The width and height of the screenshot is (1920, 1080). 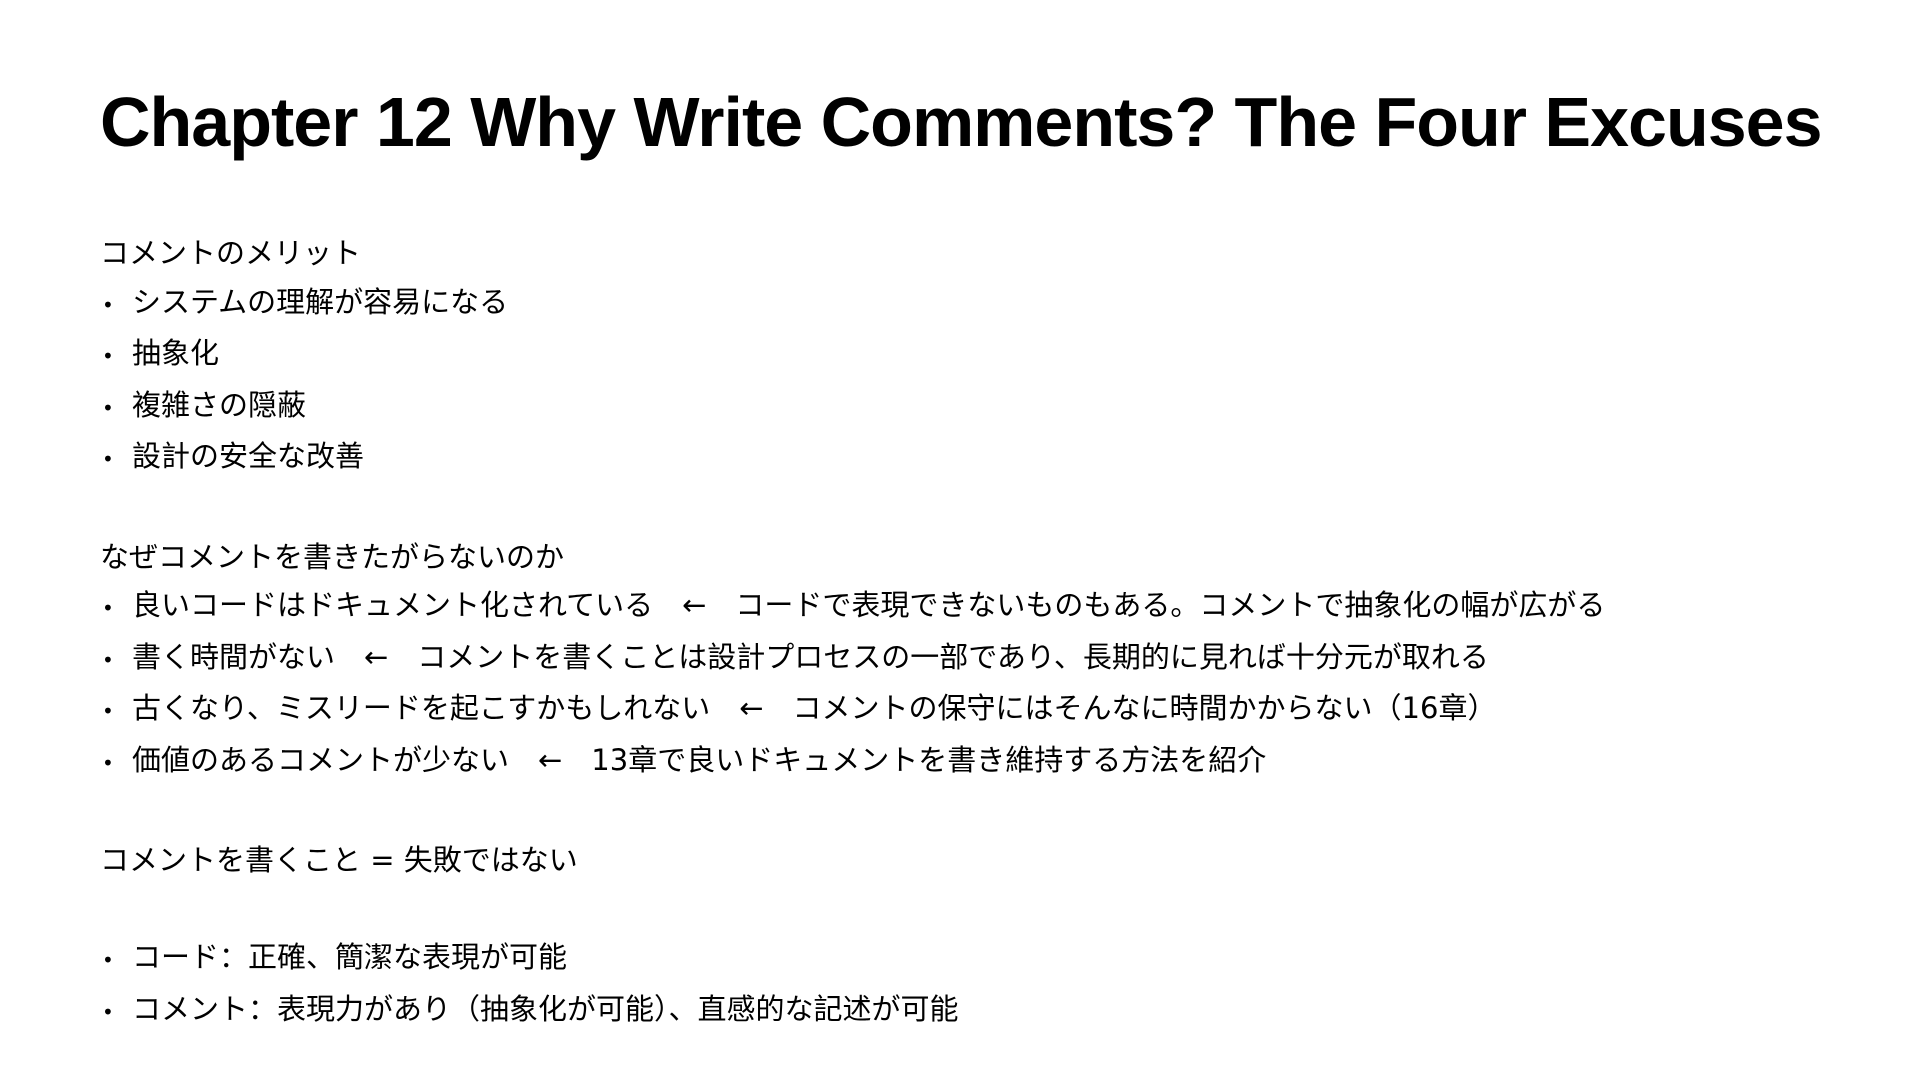 I want to click on list-item: • 設計の安全な改善, so click(x=980, y=458).